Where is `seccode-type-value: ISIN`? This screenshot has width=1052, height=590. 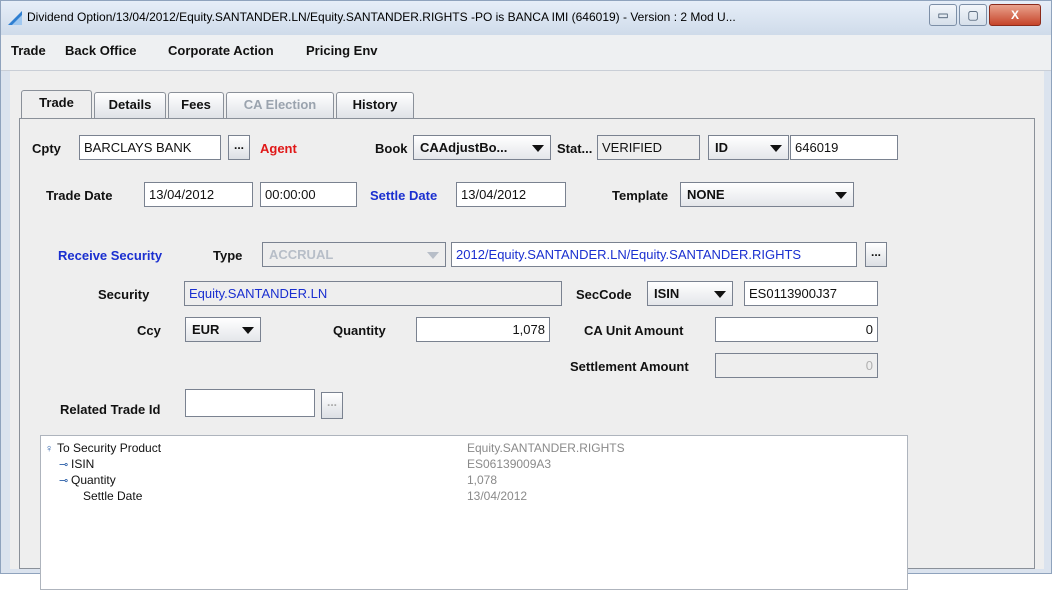
seccode-type-value: ISIN is located at coordinates (667, 293).